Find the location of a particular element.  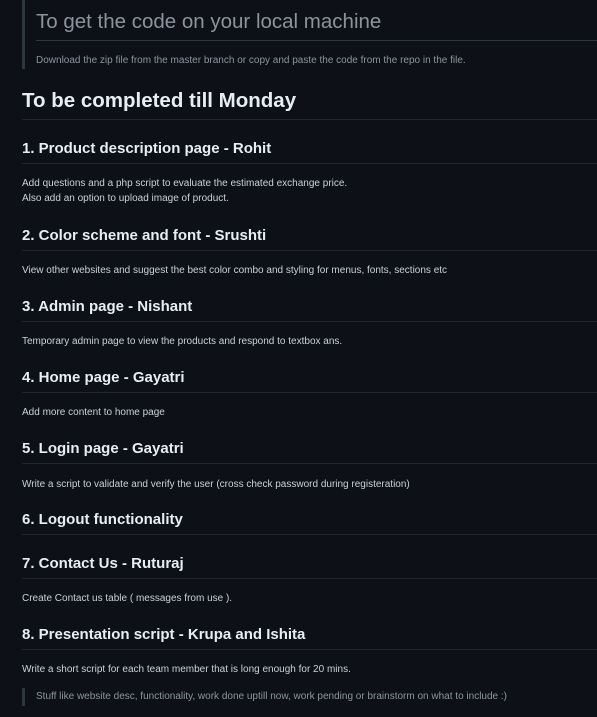

page-title: To be completed till Monday is located at coordinates (309, 104).